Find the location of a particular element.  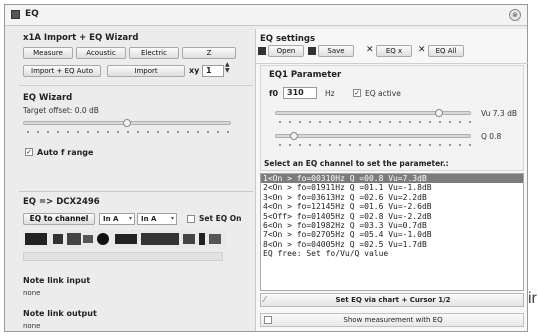

set-eq-on-label: Set EQ On is located at coordinates (220, 218).